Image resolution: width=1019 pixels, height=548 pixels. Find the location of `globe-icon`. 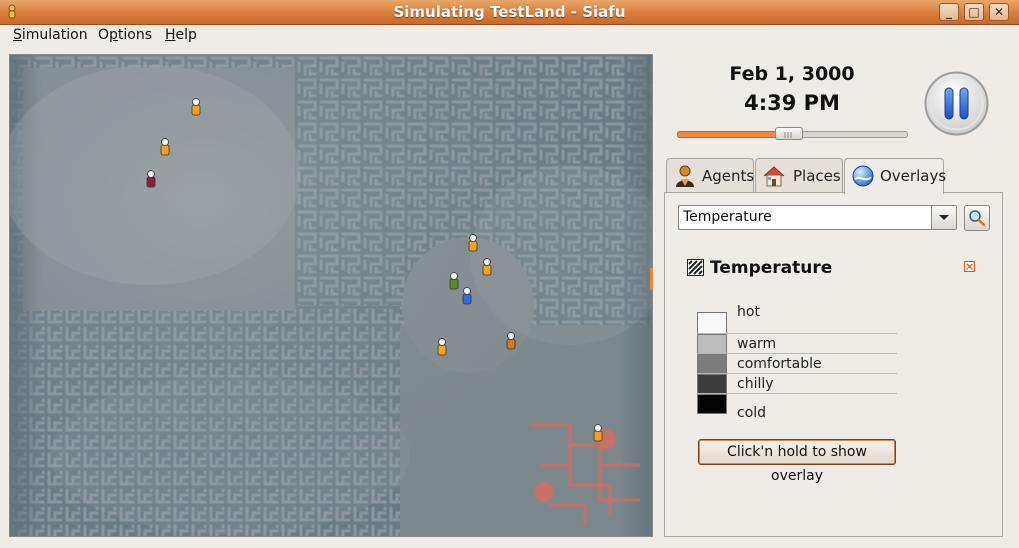

globe-icon is located at coordinates (863, 176).